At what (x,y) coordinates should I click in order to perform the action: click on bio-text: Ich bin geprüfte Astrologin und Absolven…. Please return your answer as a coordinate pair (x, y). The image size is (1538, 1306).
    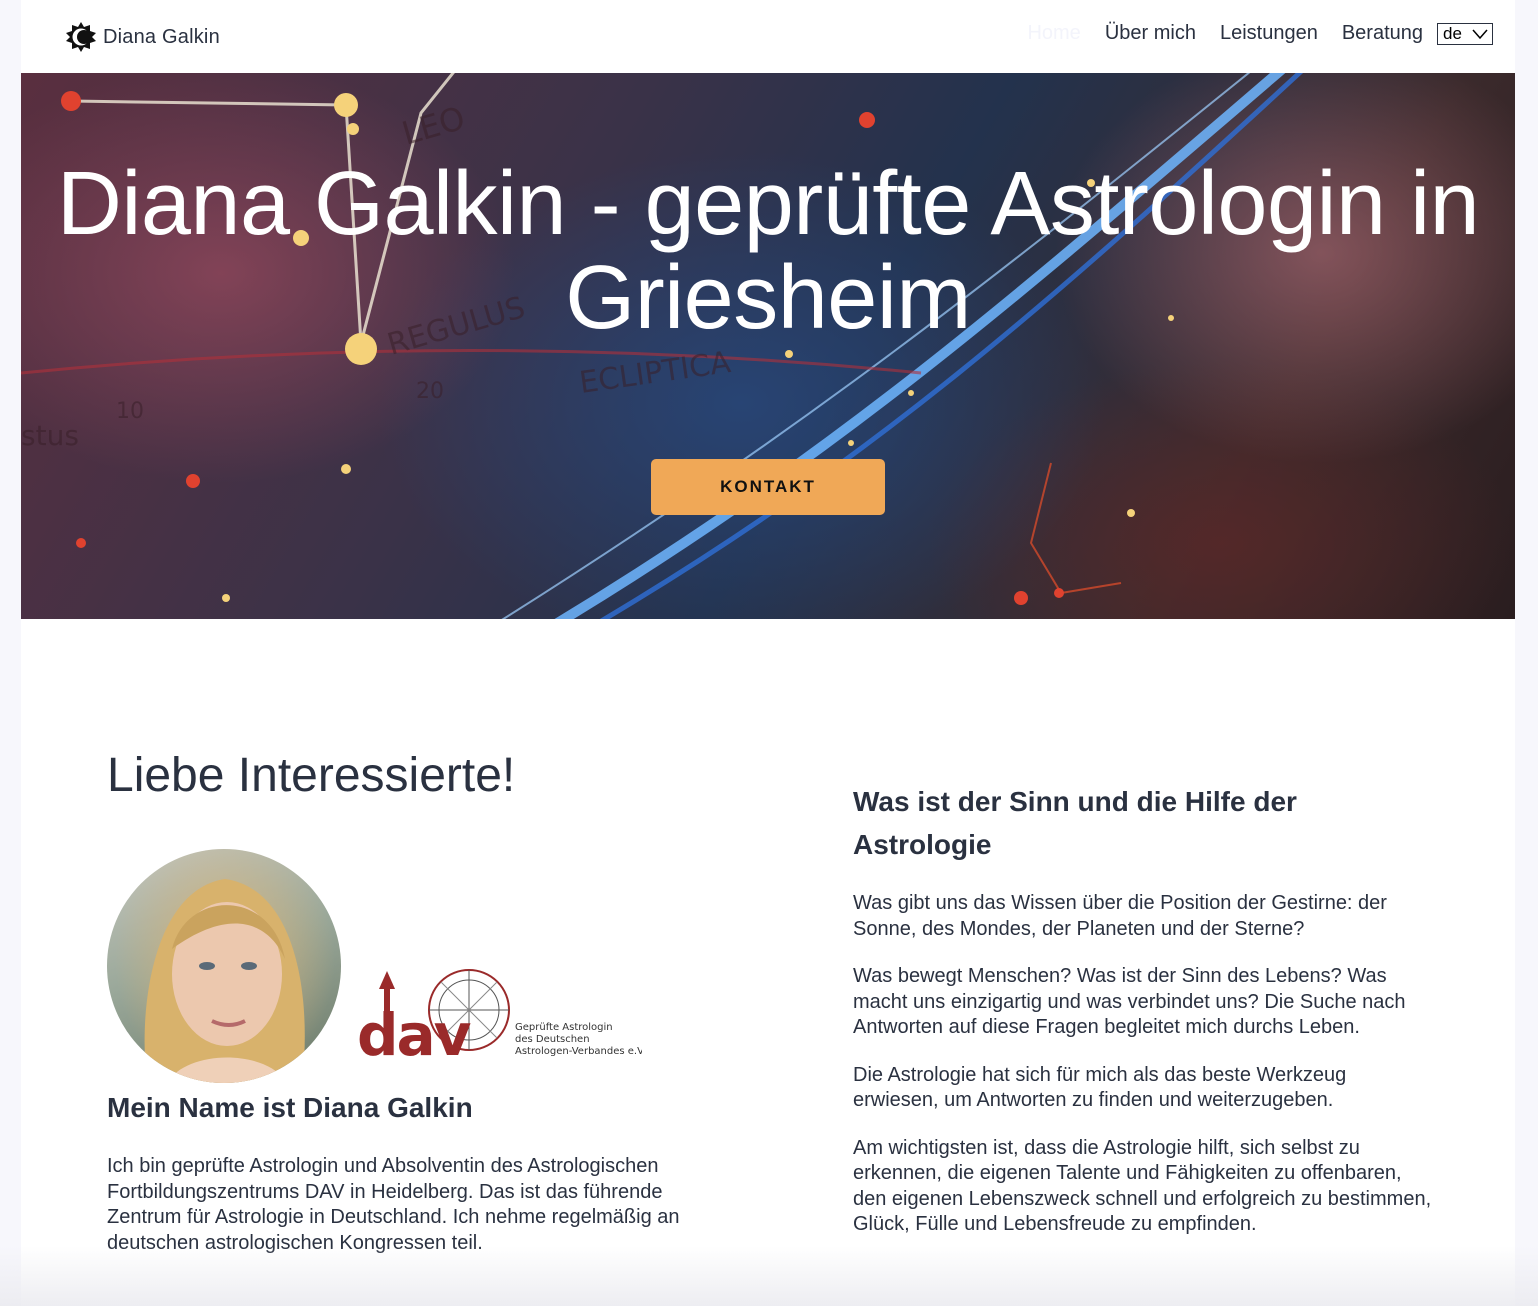
    Looking at the image, I should click on (393, 1204).